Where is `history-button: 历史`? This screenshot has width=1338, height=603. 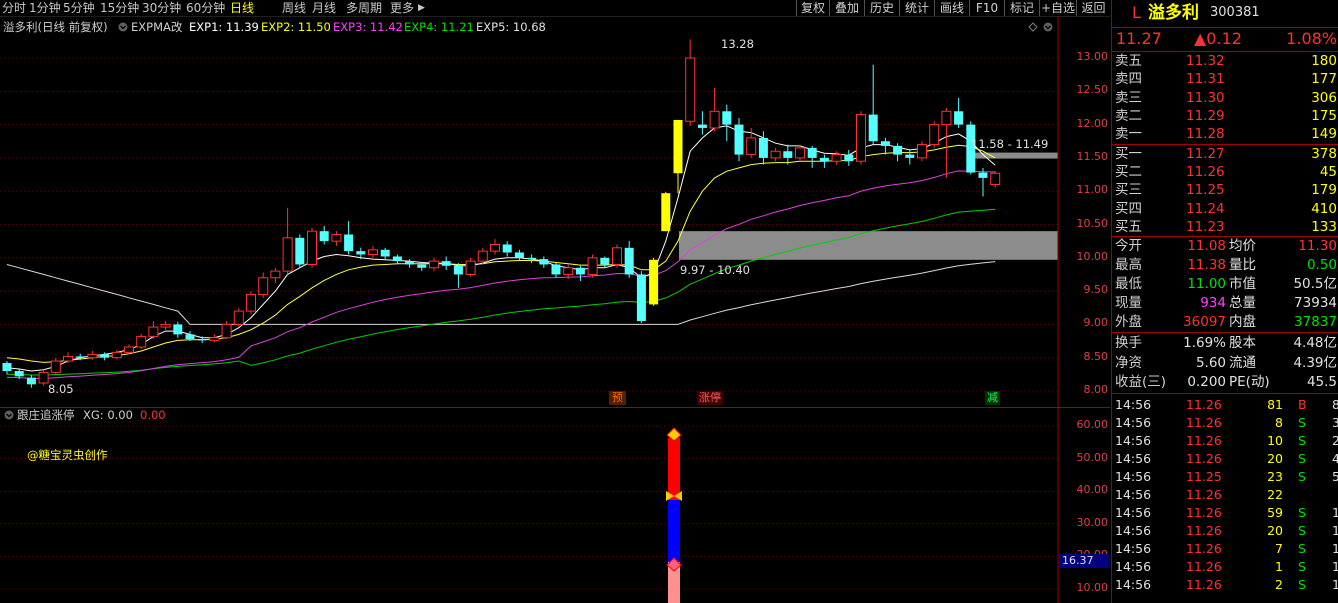 history-button: 历史 is located at coordinates (881, 8).